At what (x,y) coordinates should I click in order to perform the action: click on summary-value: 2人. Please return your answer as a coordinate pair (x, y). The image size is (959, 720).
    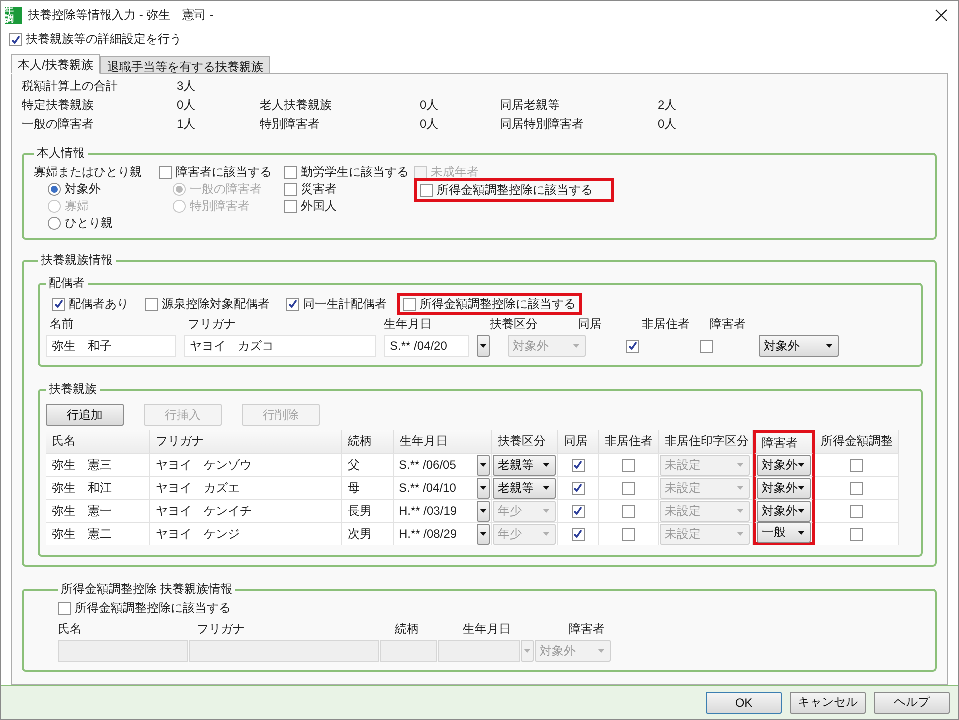
    Looking at the image, I should click on (668, 105).